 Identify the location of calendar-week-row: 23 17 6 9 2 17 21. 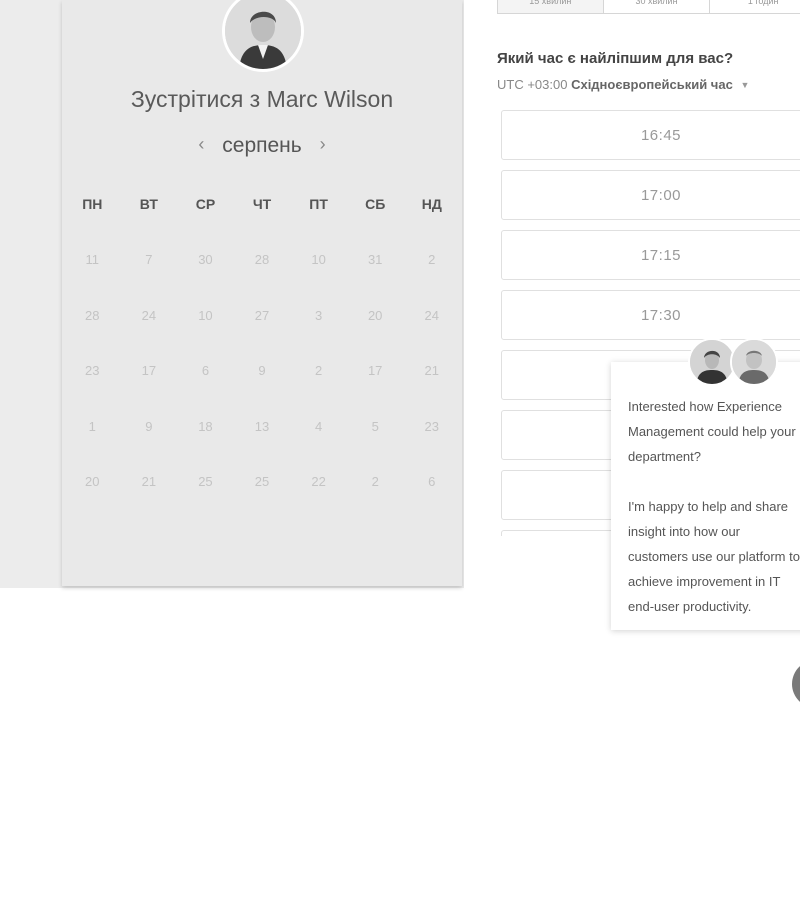
(262, 370).